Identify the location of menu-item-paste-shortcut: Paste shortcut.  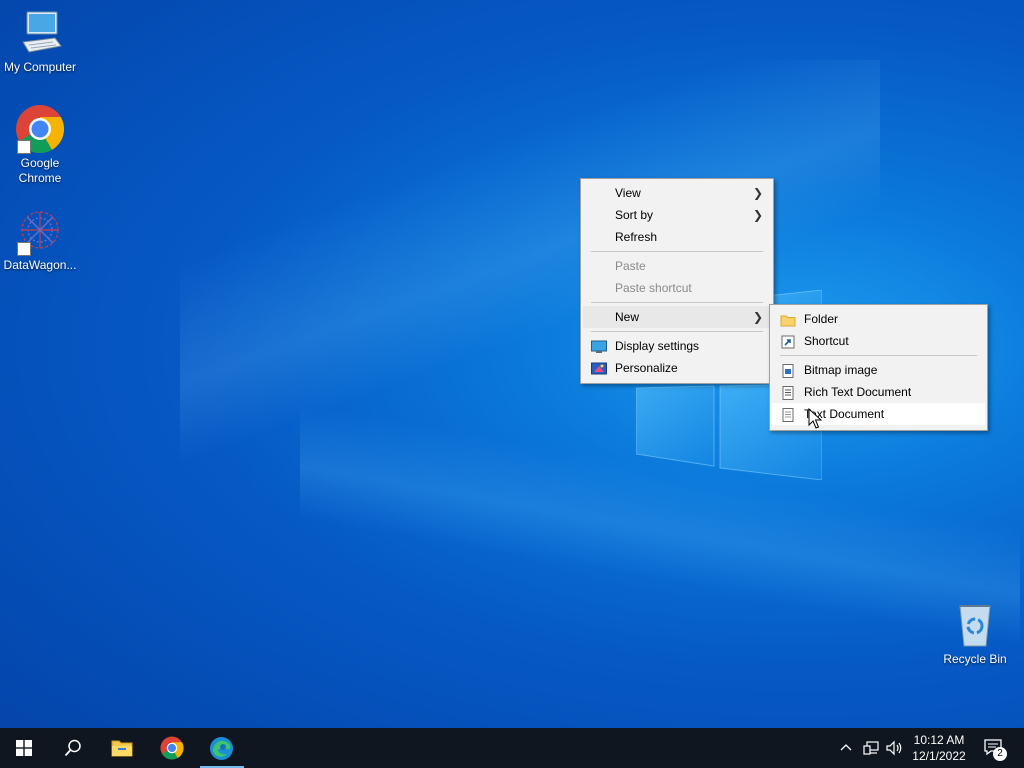
(677, 288).